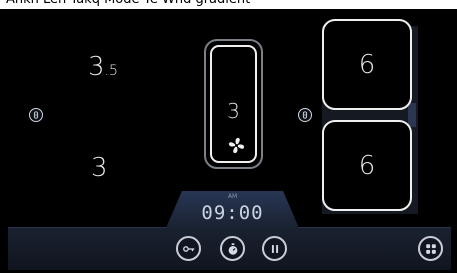  Describe the element at coordinates (232, 213) in the screenshot. I see `timer-clock: 09:00` at that location.